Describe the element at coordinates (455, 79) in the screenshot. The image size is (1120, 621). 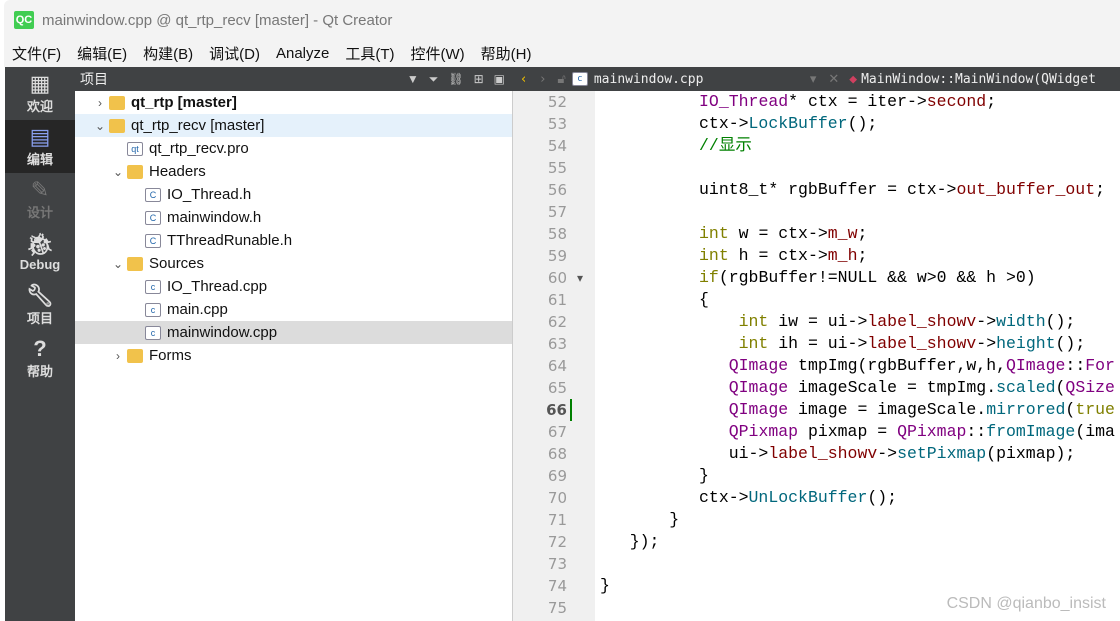
I see `link-icon: ⛓` at that location.